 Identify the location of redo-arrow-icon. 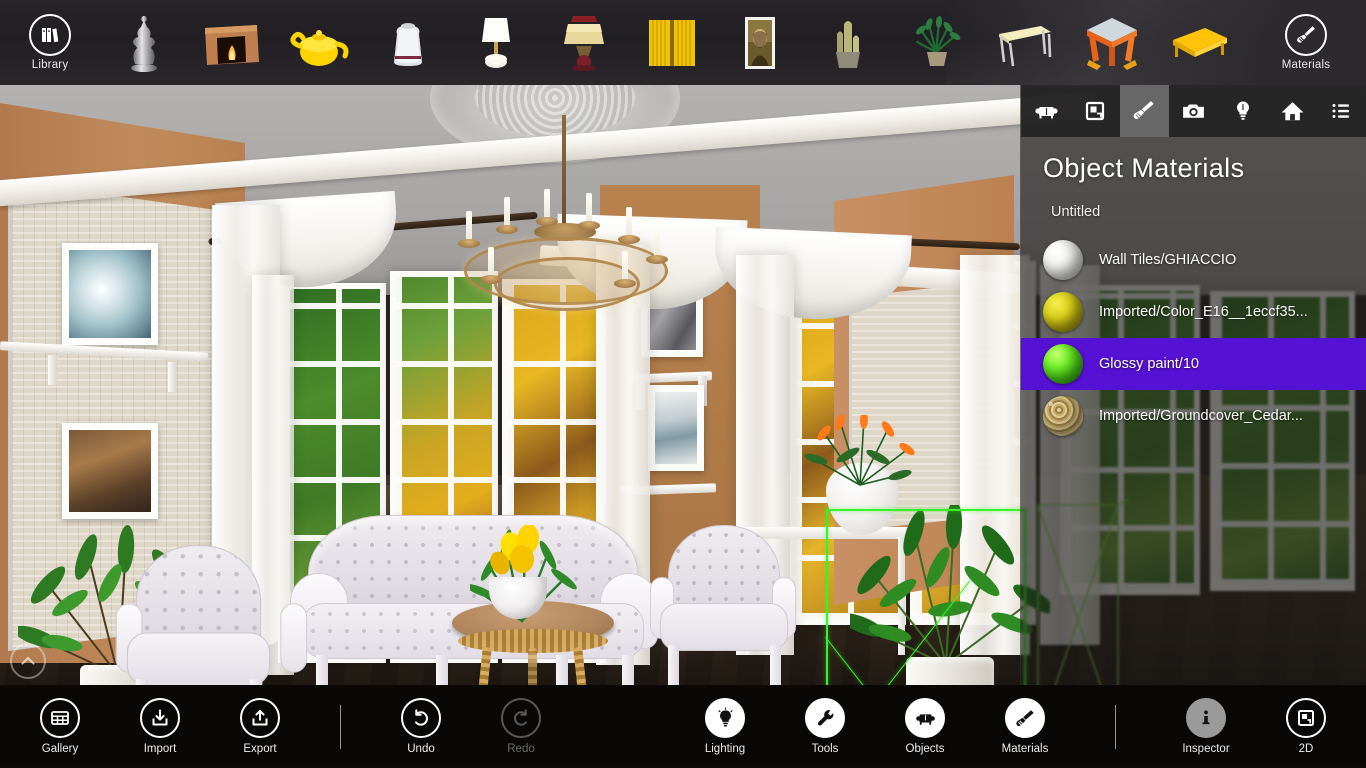
(521, 718).